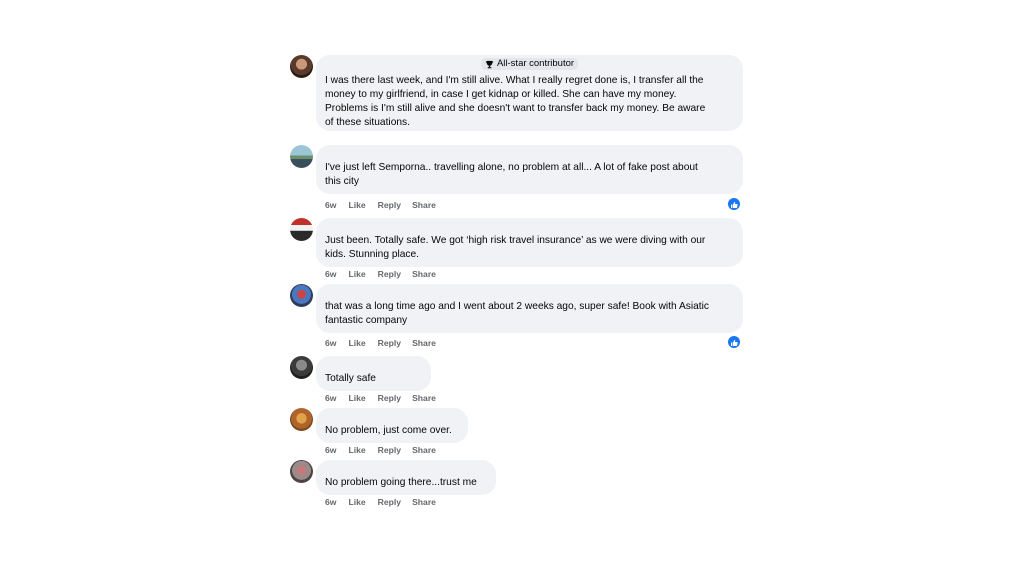 The height and width of the screenshot is (576, 1024). I want to click on comment-text: Totally safe, so click(350, 378).